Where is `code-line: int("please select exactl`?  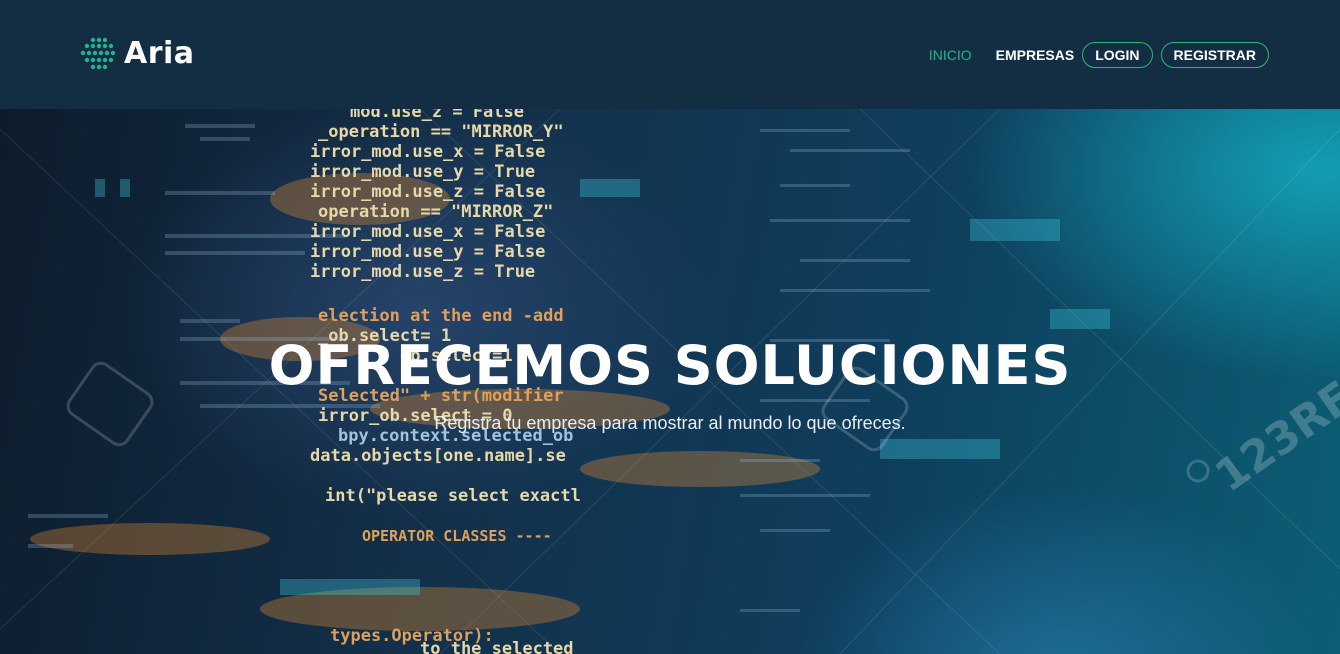 code-line: int("please select exactl is located at coordinates (453, 496).